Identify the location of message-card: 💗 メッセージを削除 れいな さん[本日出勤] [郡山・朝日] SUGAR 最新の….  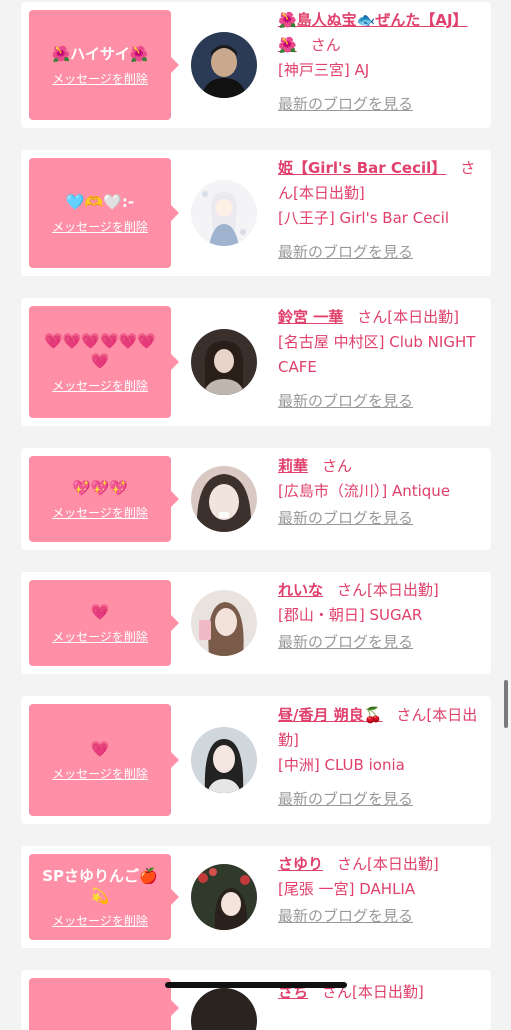
(256, 623).